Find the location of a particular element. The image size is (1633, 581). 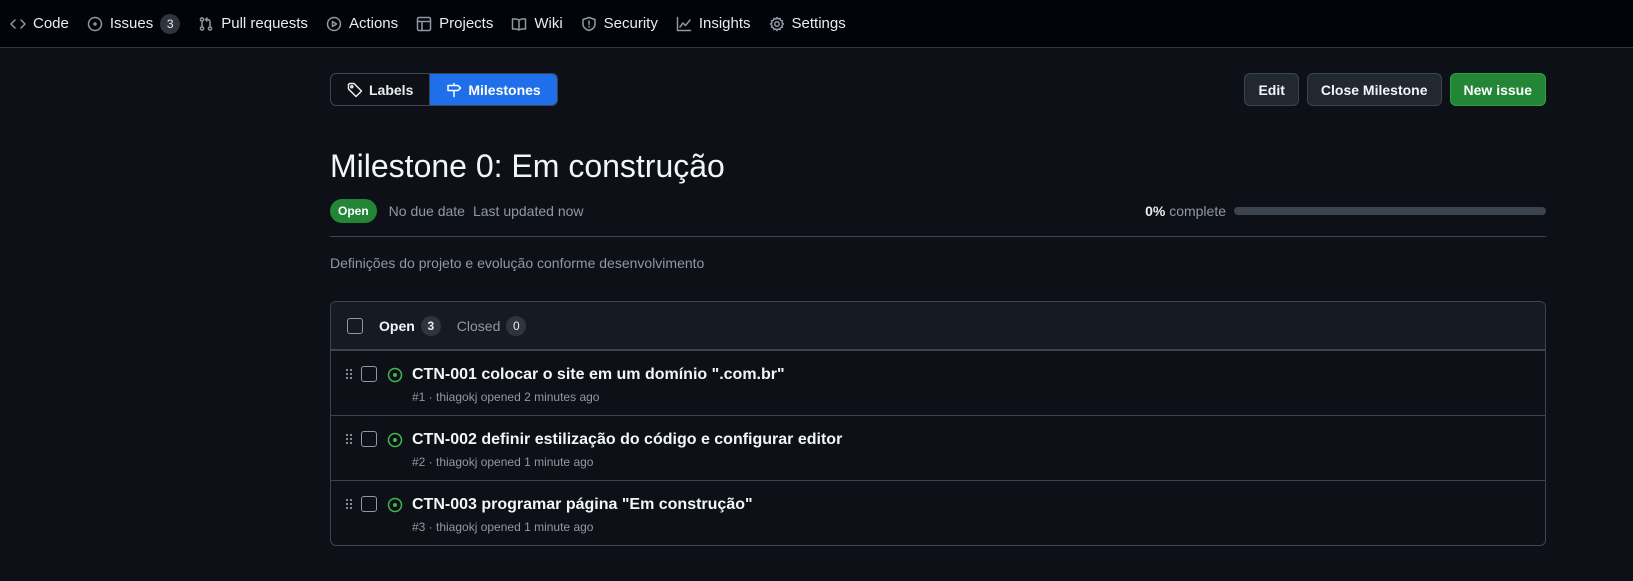

select-all-checkbox is located at coordinates (355, 325).